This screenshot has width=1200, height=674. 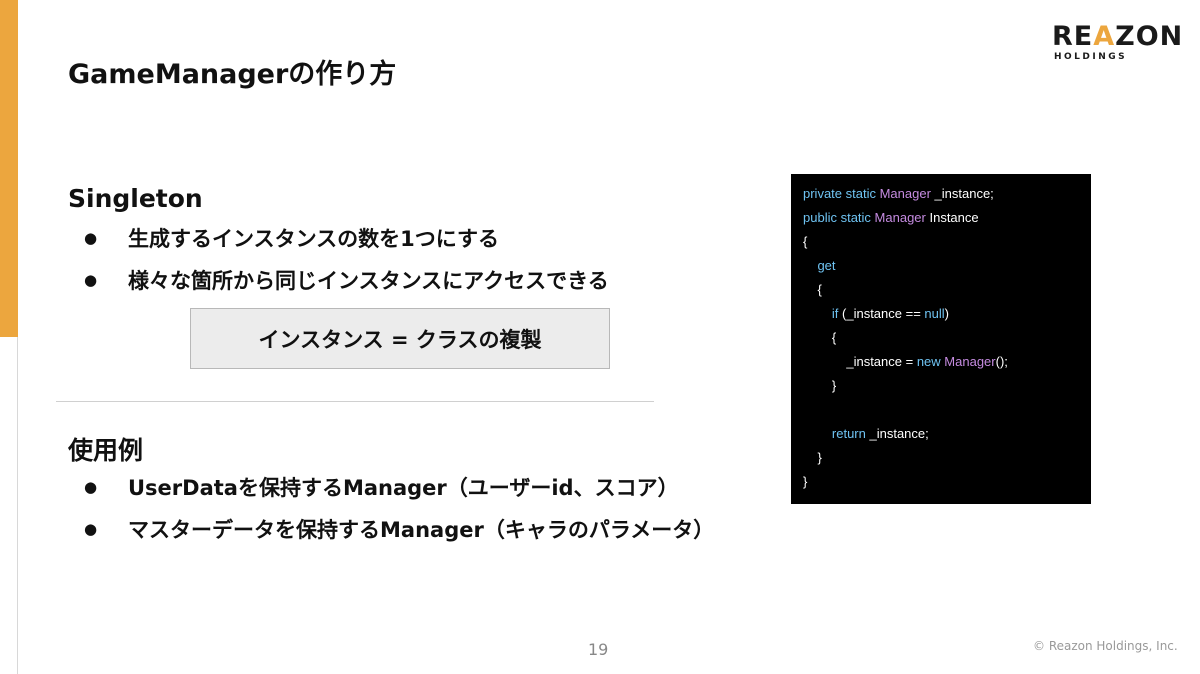 I want to click on code-line: private static Manager _instance;, so click(x=898, y=194).